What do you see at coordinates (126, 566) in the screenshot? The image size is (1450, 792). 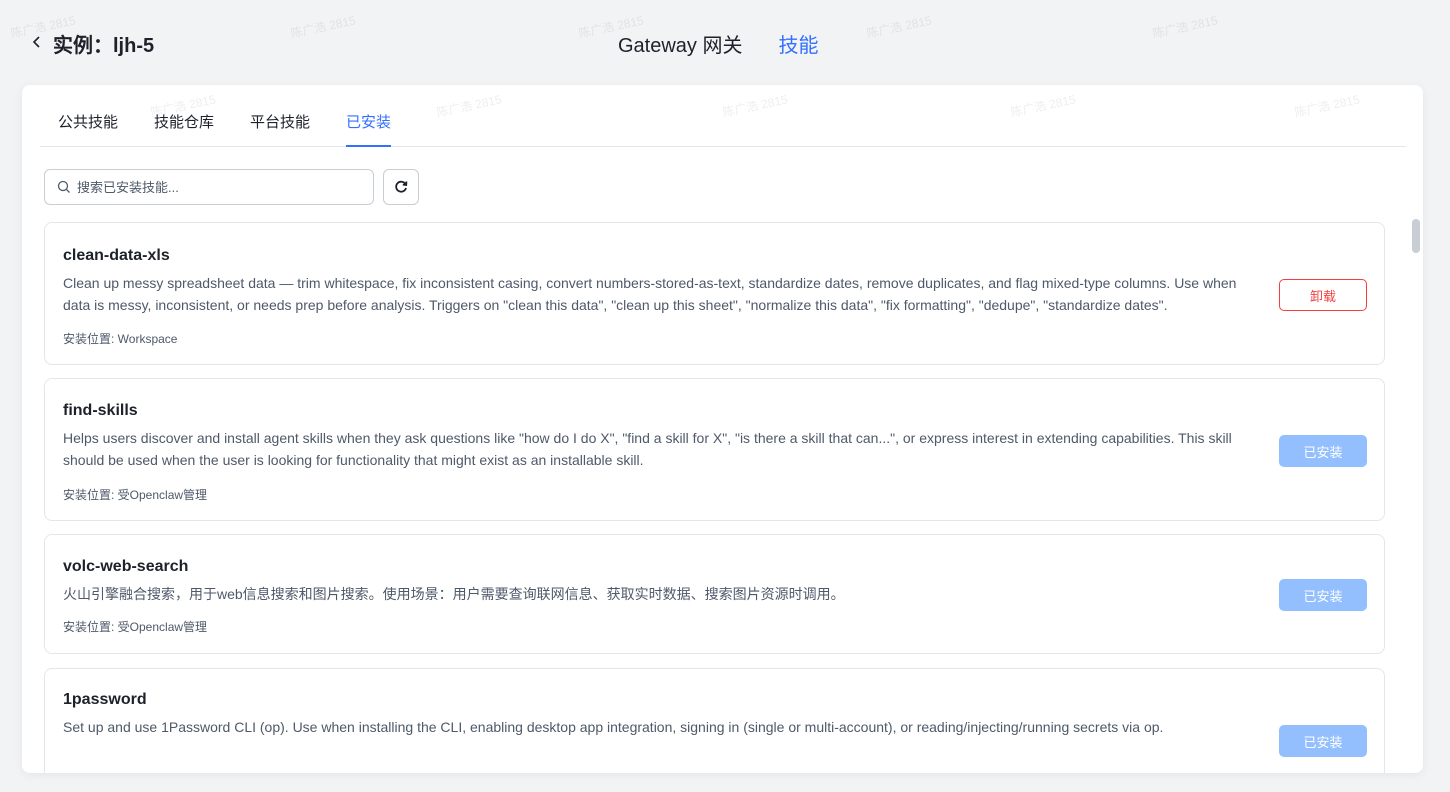 I see `skill-name: volc-web-search` at bounding box center [126, 566].